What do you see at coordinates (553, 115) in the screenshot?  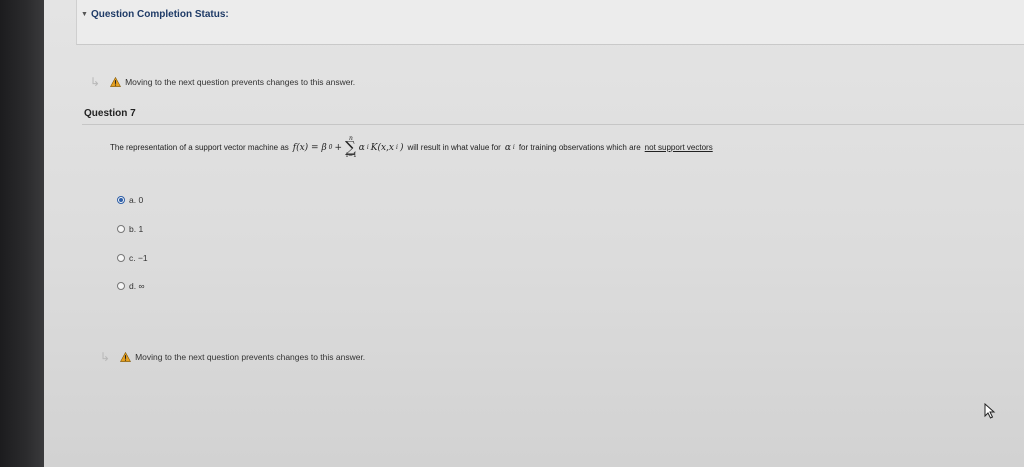 I see `question-header: Question 7` at bounding box center [553, 115].